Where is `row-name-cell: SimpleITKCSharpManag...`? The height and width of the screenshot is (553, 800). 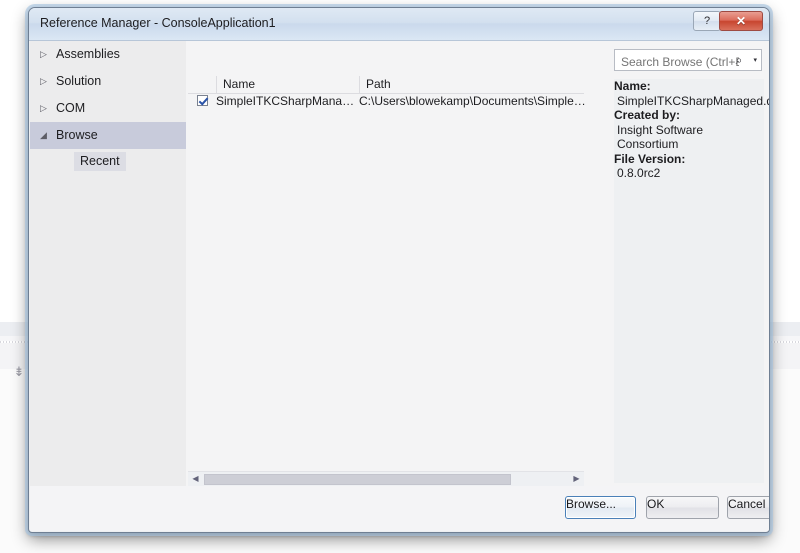 row-name-cell: SimpleITKCSharpManag... is located at coordinates (286, 101).